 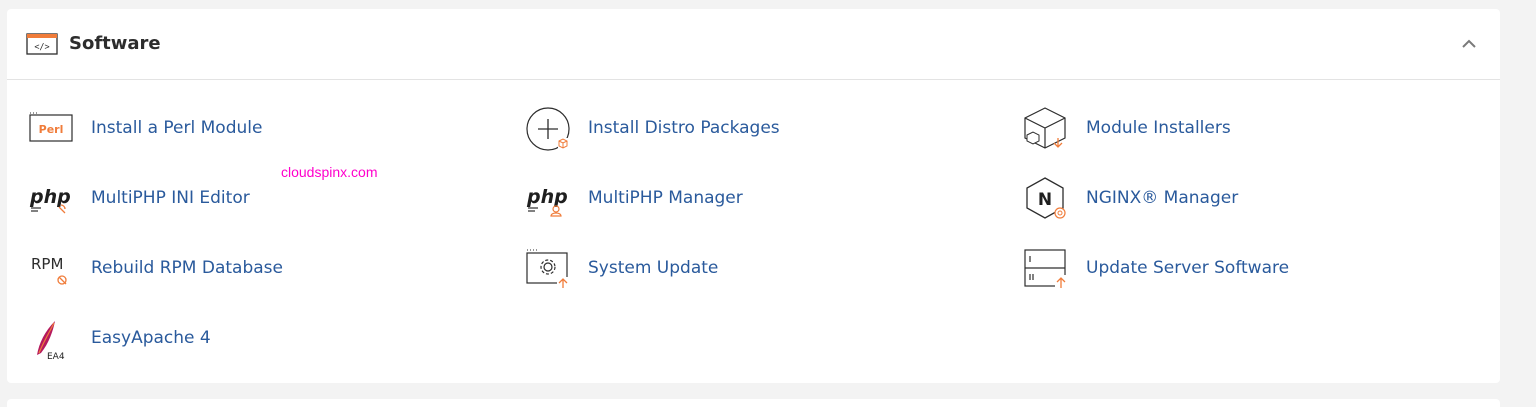 I want to click on module-box-icon, so click(x=1045, y=128).